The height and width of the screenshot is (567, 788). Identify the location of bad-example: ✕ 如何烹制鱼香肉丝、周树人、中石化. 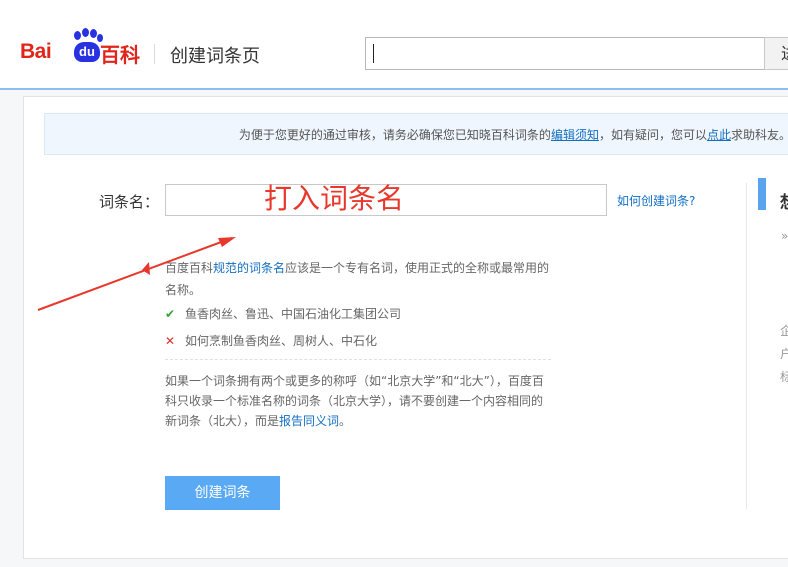
(271, 340).